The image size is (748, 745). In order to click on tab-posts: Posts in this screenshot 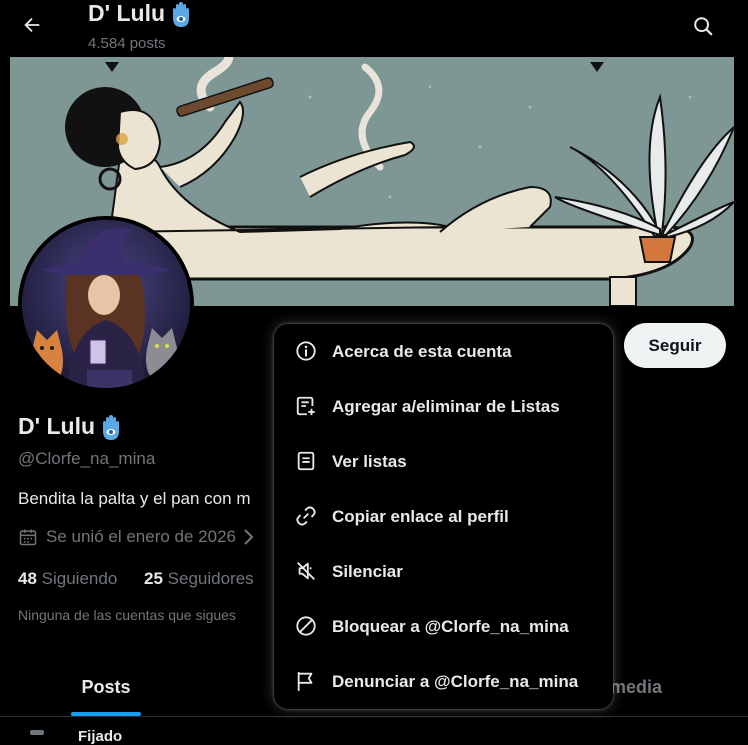, I will do `click(106, 687)`.